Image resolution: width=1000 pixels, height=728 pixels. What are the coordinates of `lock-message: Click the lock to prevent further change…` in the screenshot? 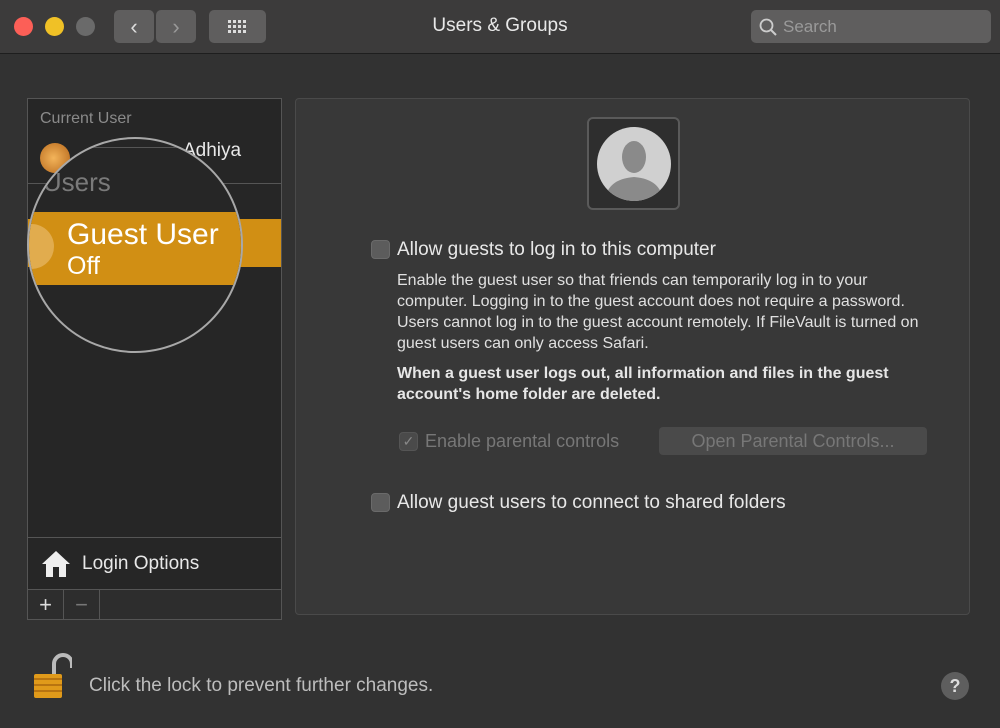 It's located at (261, 685).